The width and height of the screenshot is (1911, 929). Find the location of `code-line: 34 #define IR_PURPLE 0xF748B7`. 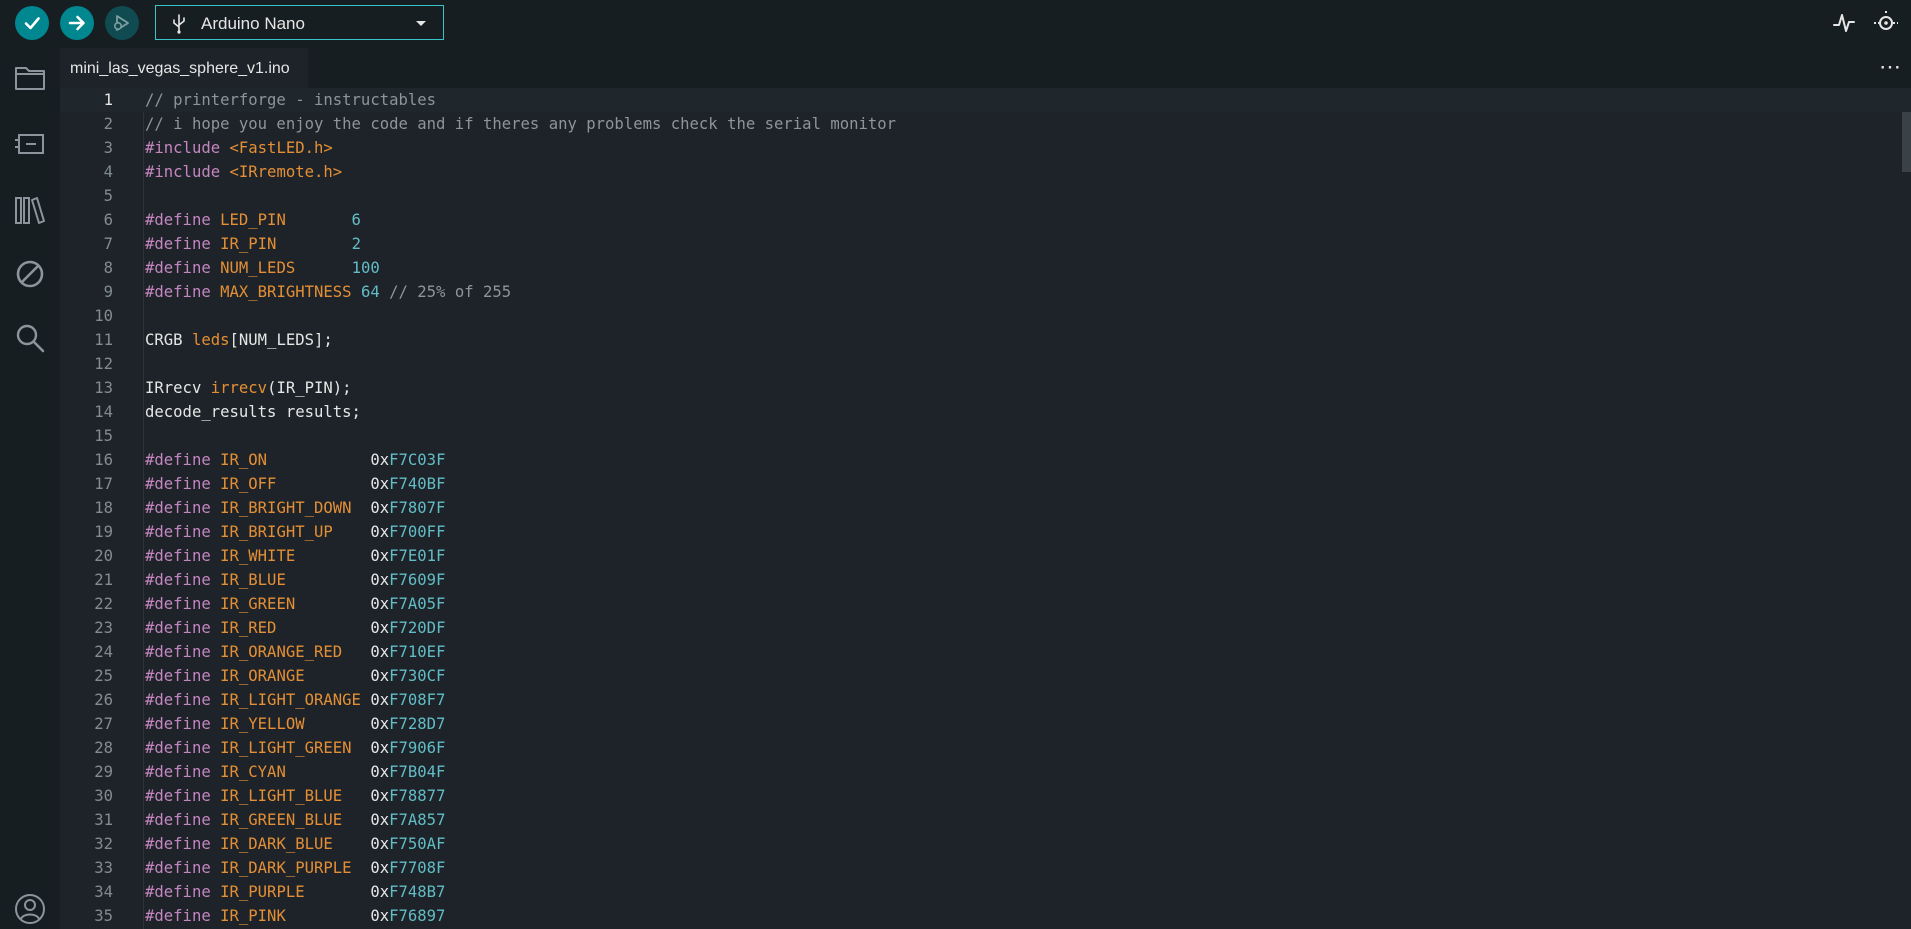

code-line: 34 #define IR_PURPLE 0xF748B7 is located at coordinates (985, 892).